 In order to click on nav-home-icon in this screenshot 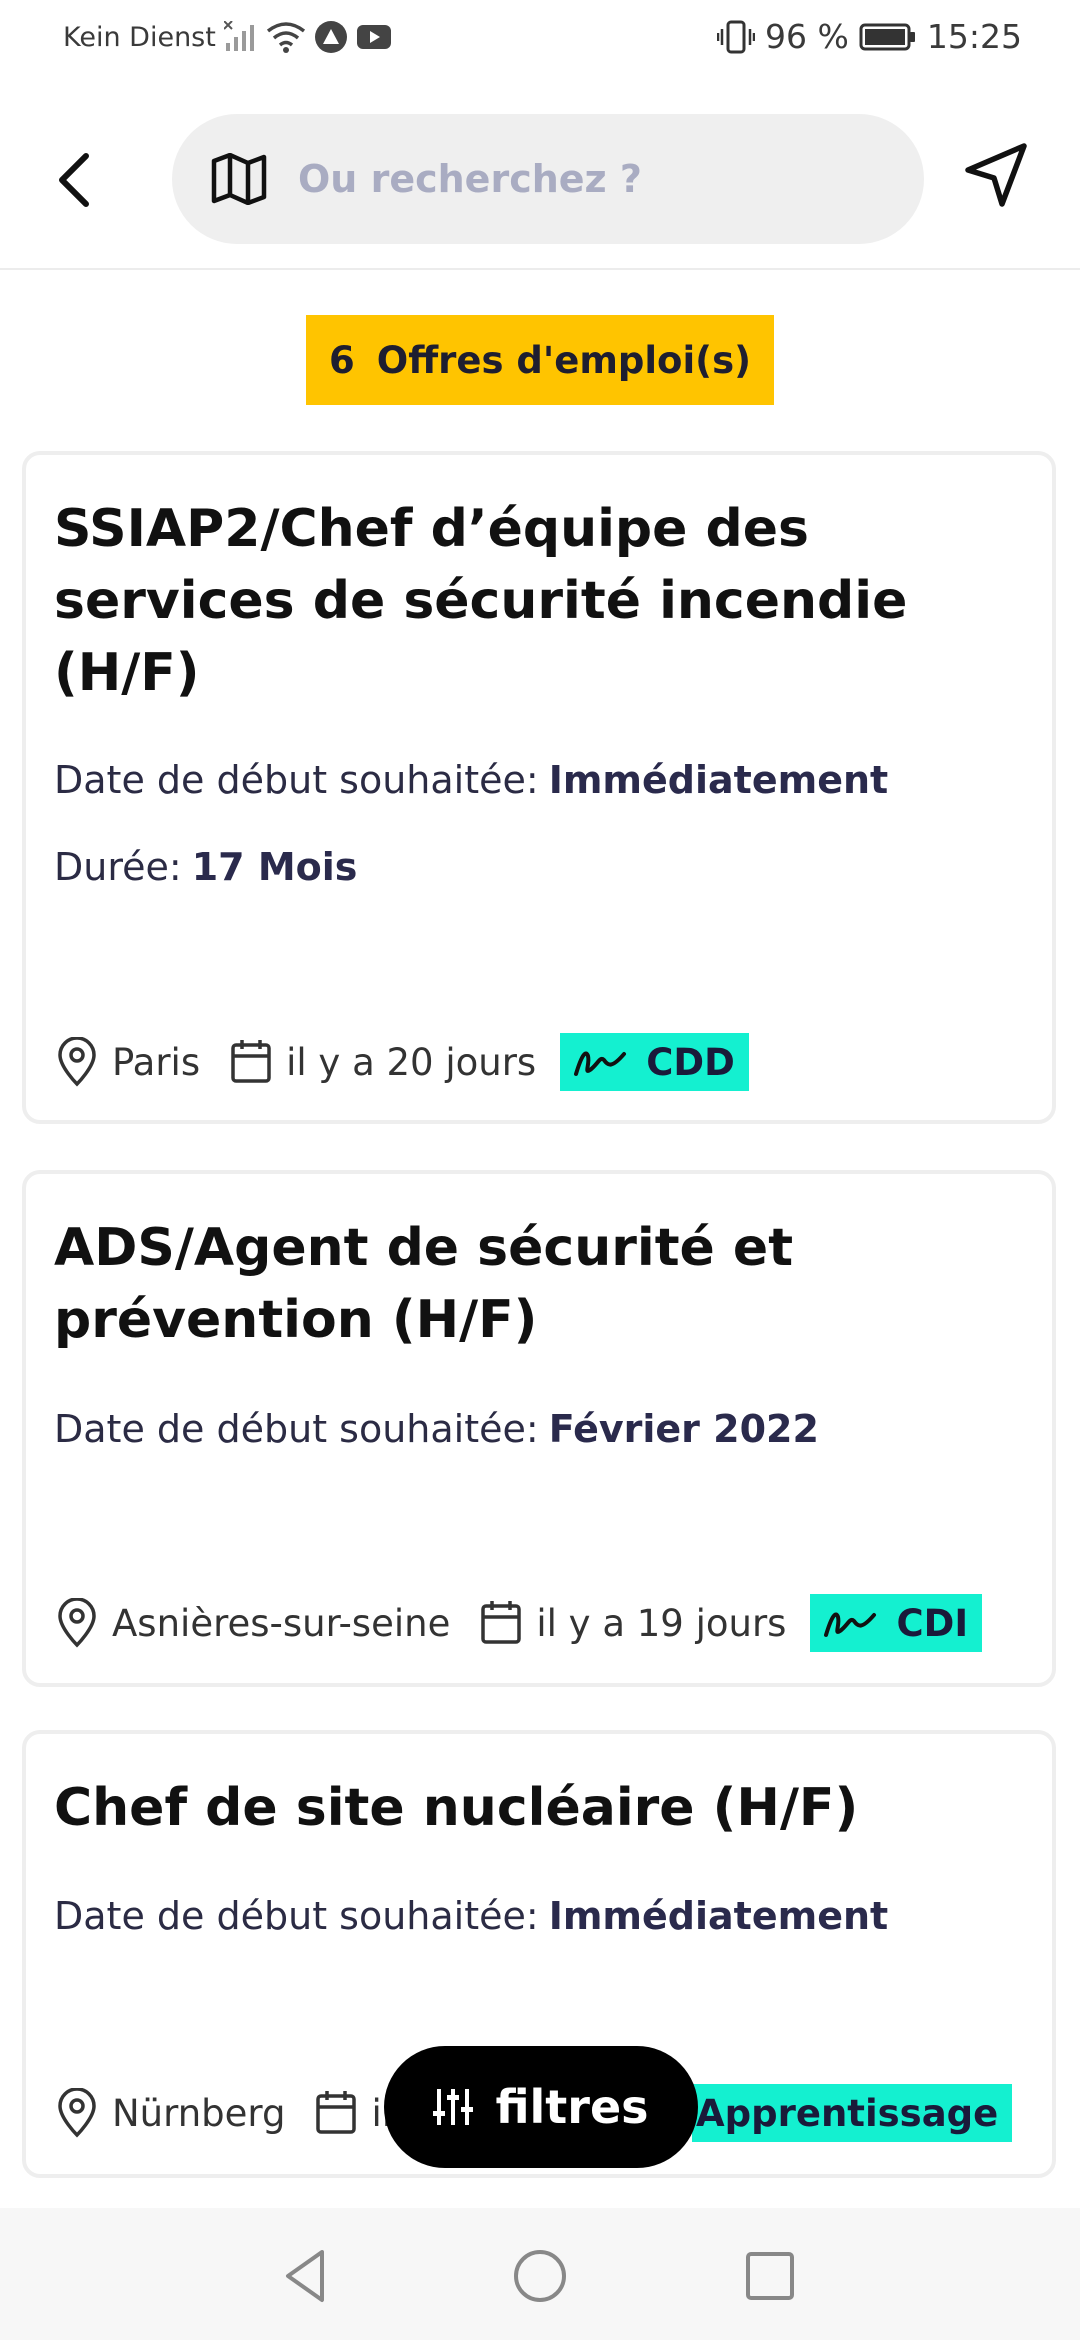, I will do `click(540, 2276)`.